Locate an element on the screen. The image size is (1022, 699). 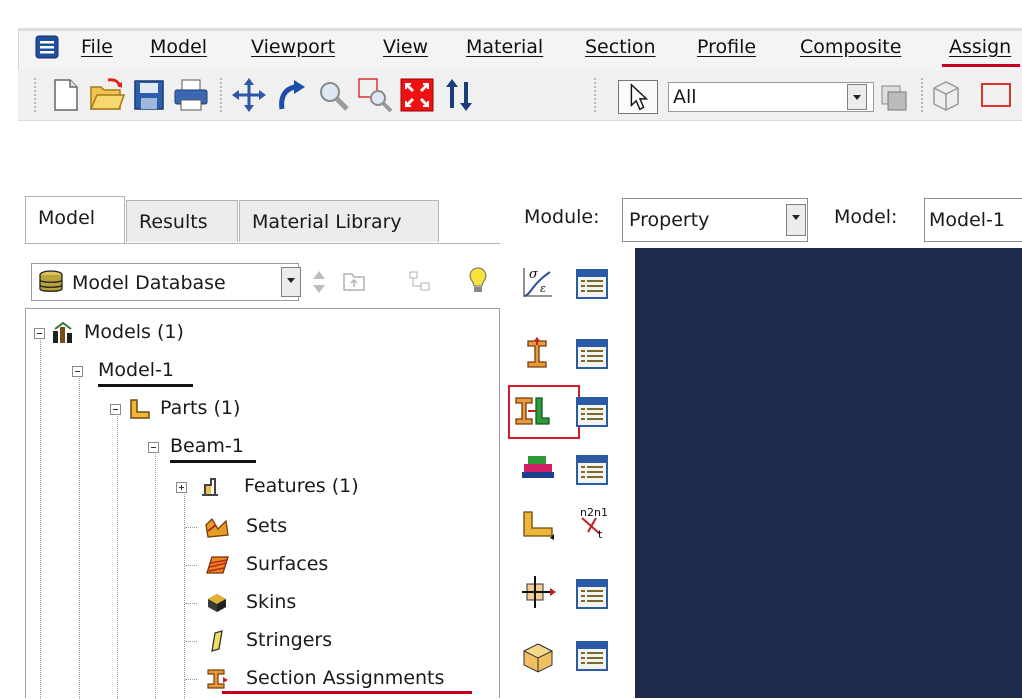
menu-composite: Composite is located at coordinates (850, 47).